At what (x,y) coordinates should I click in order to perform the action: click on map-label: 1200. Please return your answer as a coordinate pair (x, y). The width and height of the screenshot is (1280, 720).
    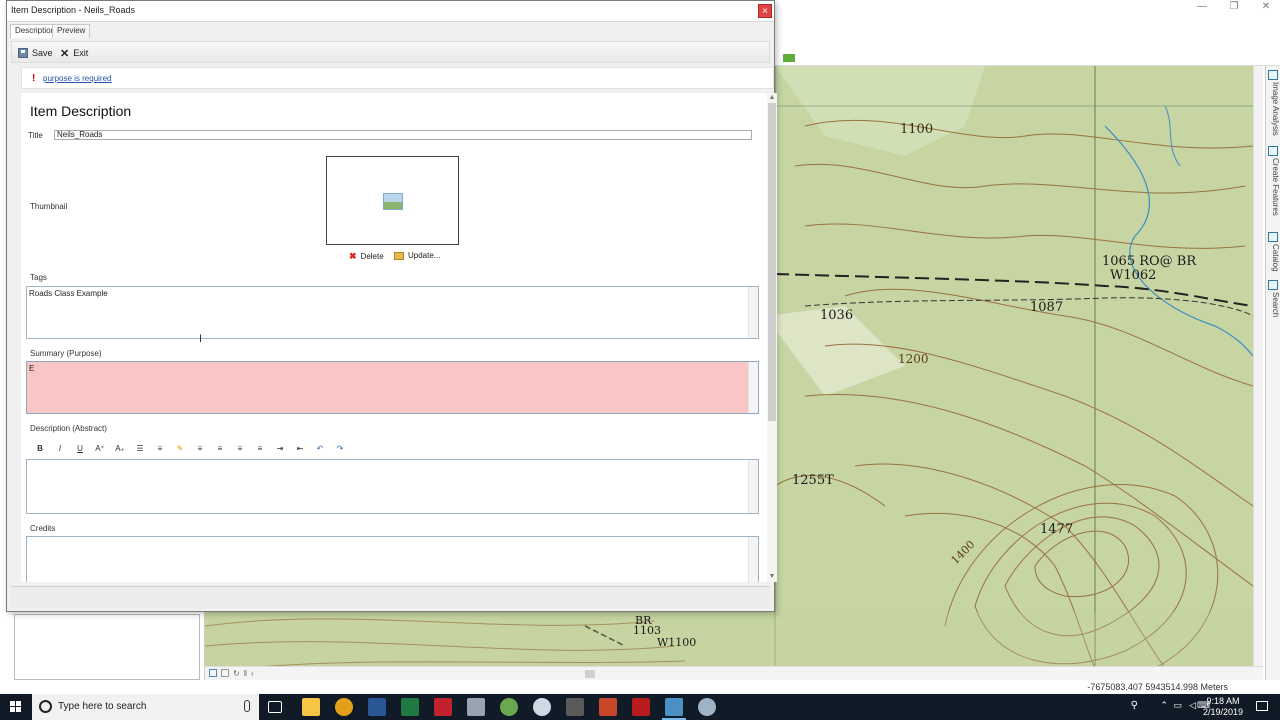
    Looking at the image, I should click on (913, 359).